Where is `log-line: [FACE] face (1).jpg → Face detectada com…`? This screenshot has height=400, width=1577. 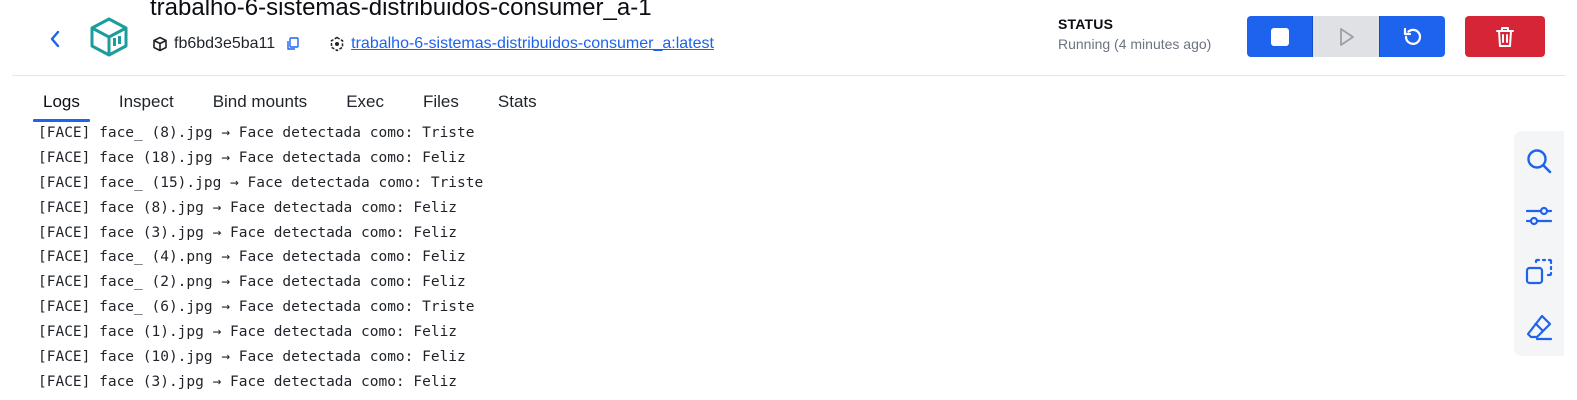
log-line: [FACE] face (1).jpg → Face detectada com… is located at coordinates (248, 332).